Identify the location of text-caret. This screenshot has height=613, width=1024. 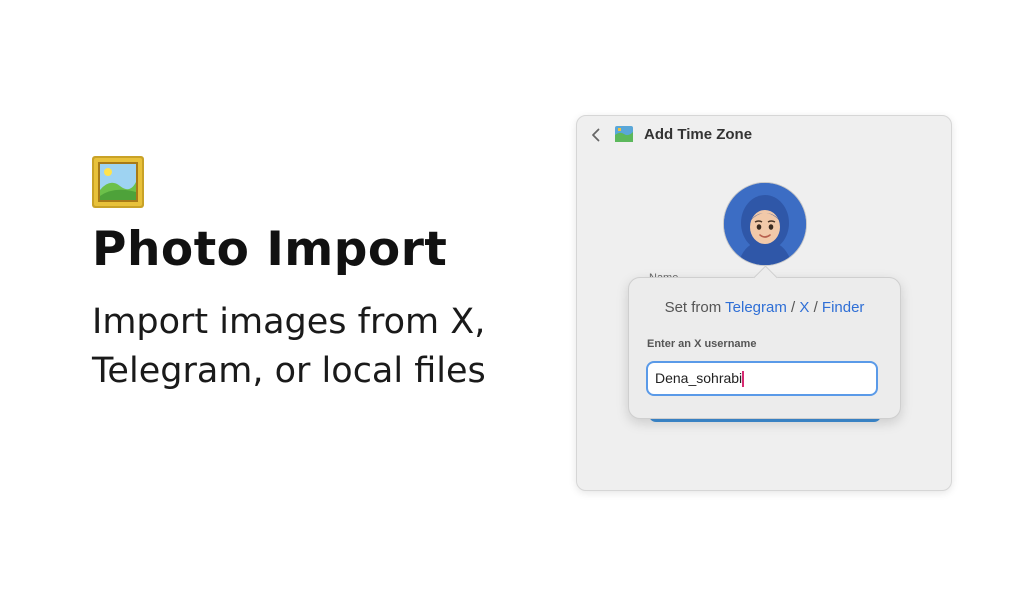
(743, 379).